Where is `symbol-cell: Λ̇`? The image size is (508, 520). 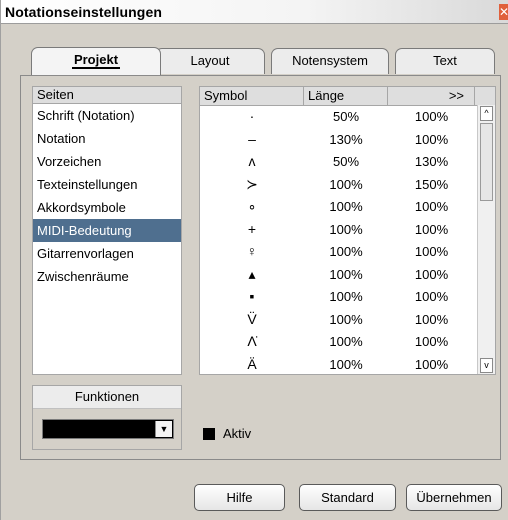
symbol-cell: Λ̇ is located at coordinates (252, 341).